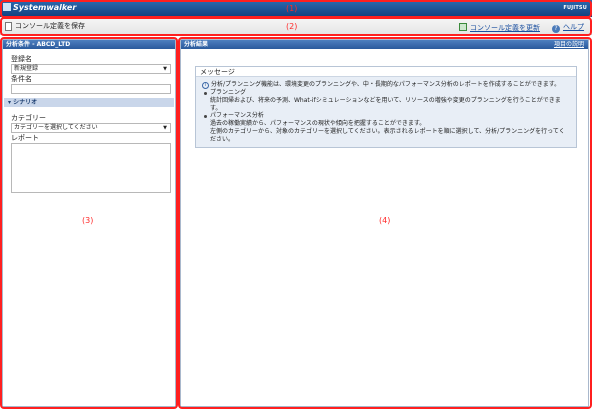  I want to click on panel-title: 分析条件 - ABCD_LTD, so click(89, 44).